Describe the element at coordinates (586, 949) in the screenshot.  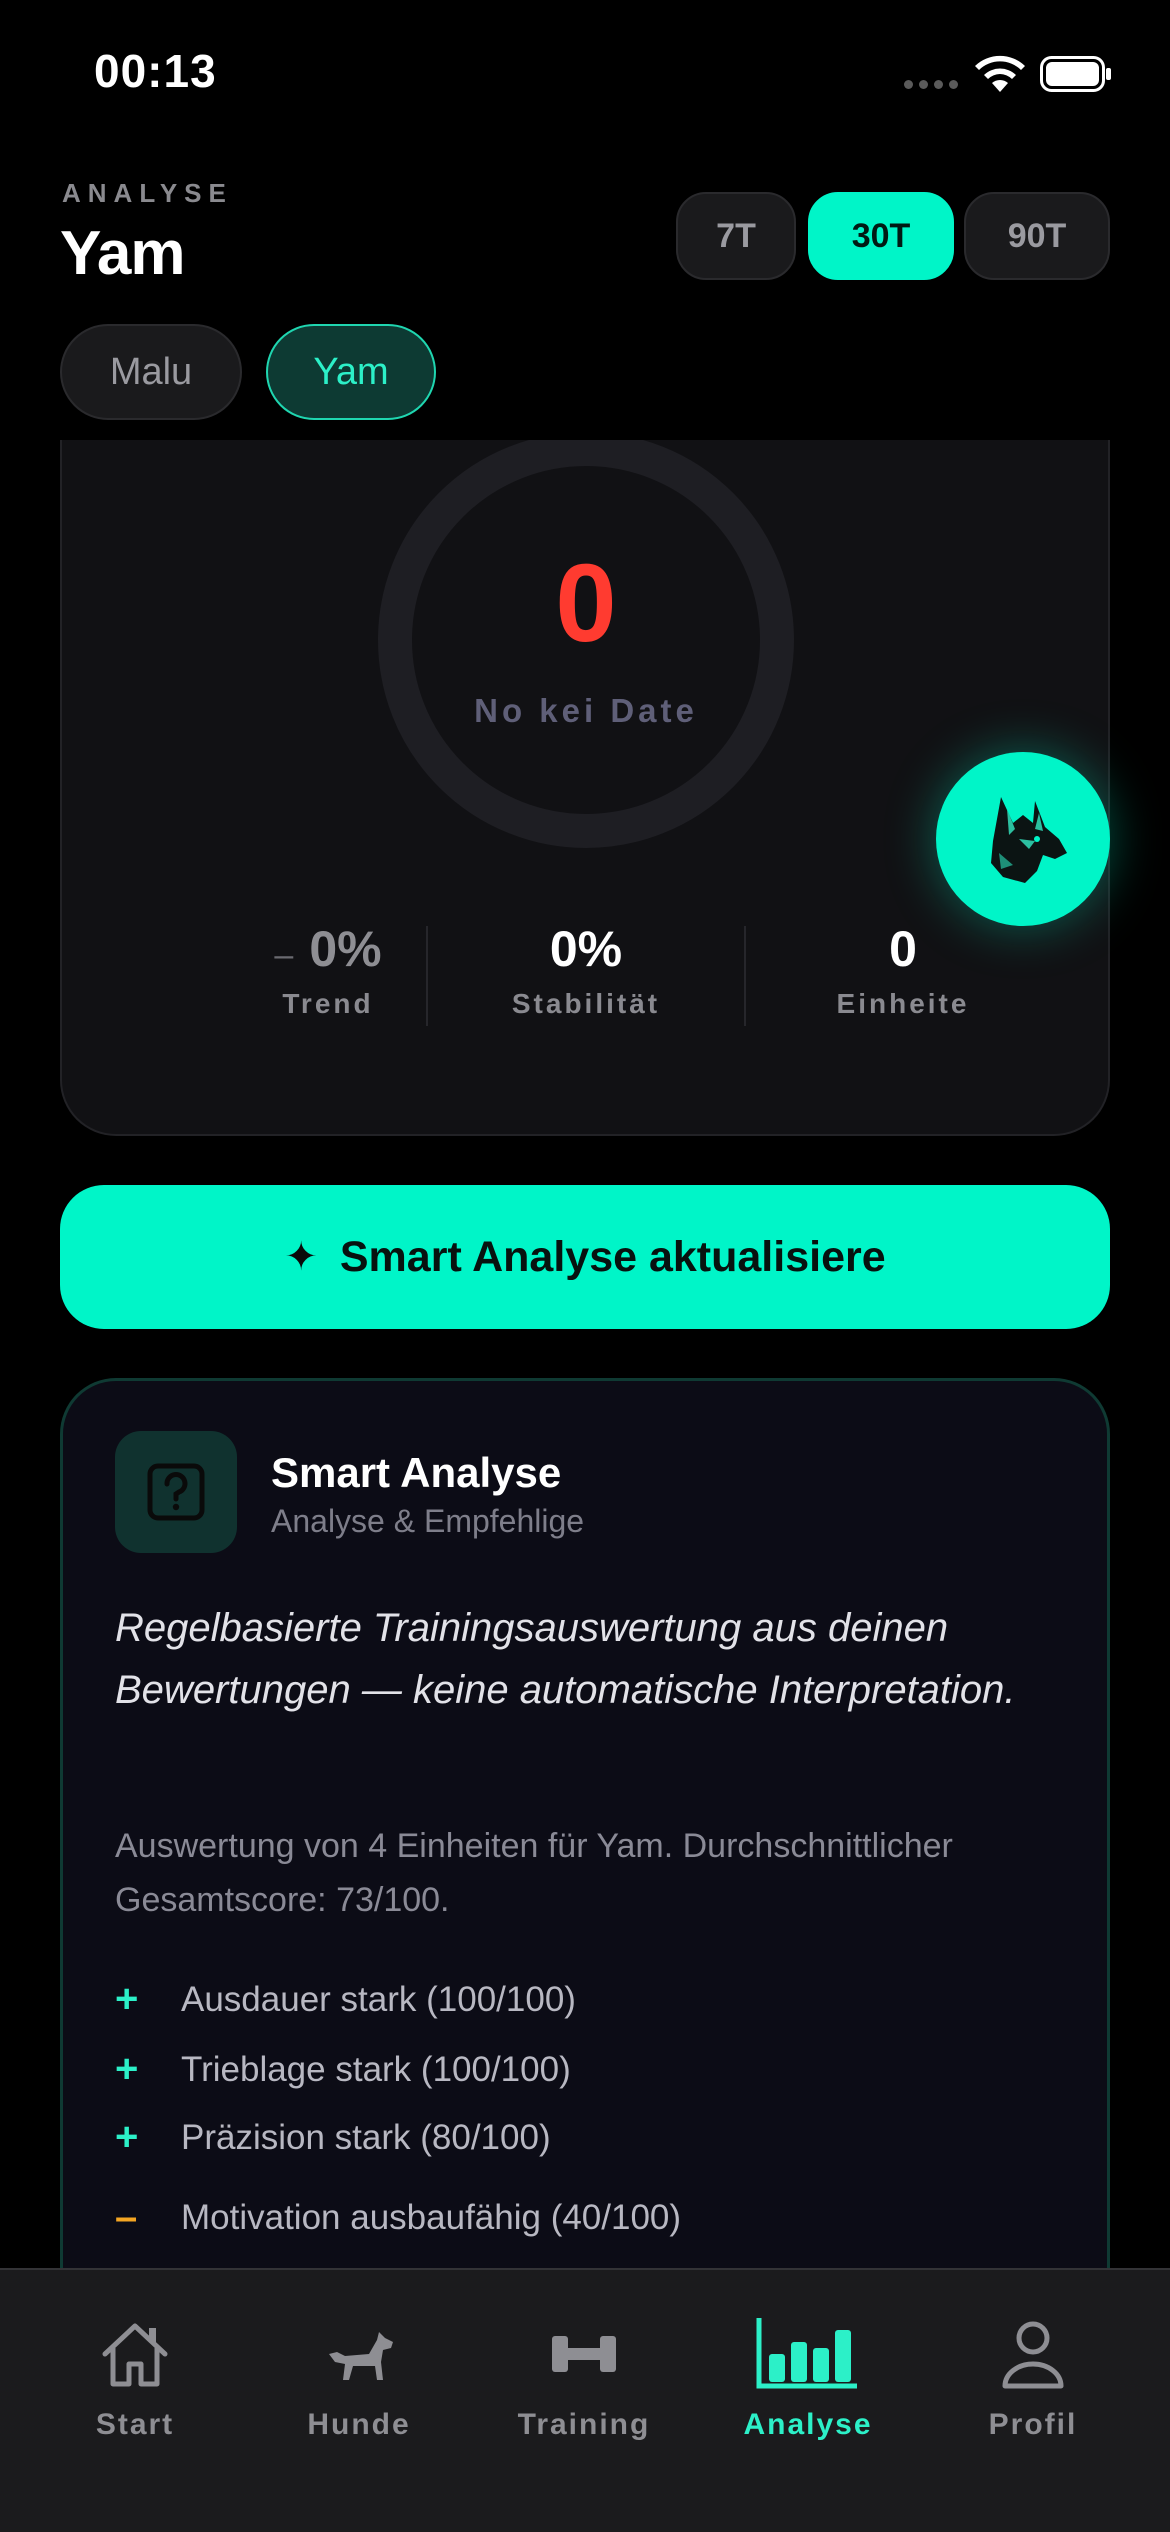
I see `stability-value: 0%` at that location.